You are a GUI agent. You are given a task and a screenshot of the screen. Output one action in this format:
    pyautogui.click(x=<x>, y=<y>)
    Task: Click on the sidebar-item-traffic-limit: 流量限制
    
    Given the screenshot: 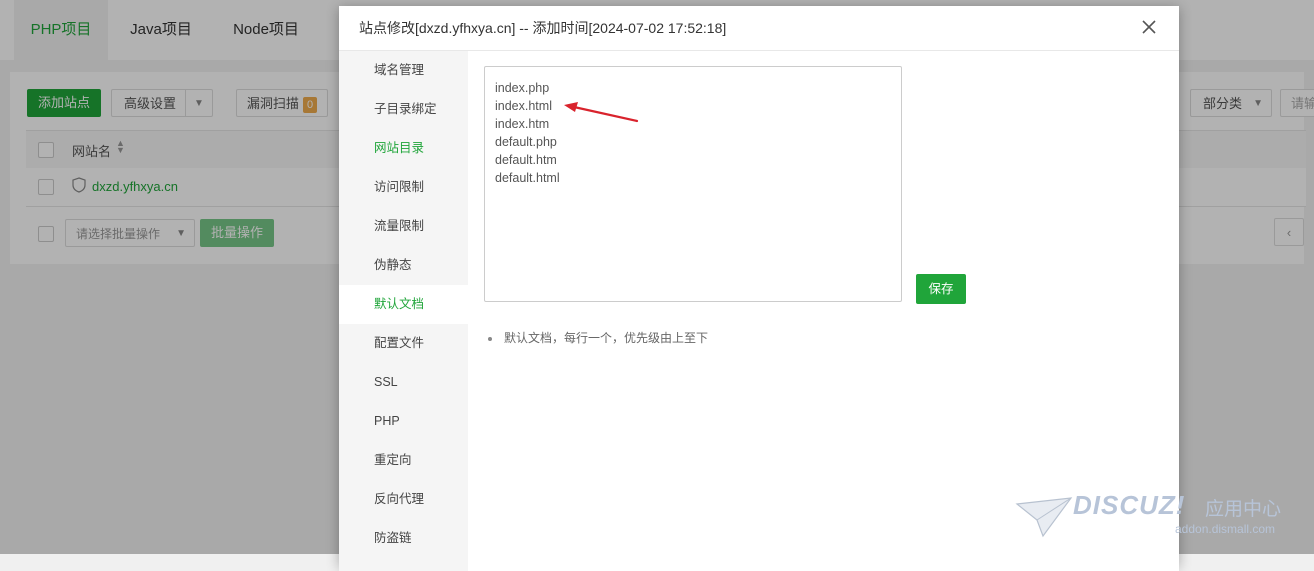 What is the action you would take?
    pyautogui.click(x=403, y=226)
    